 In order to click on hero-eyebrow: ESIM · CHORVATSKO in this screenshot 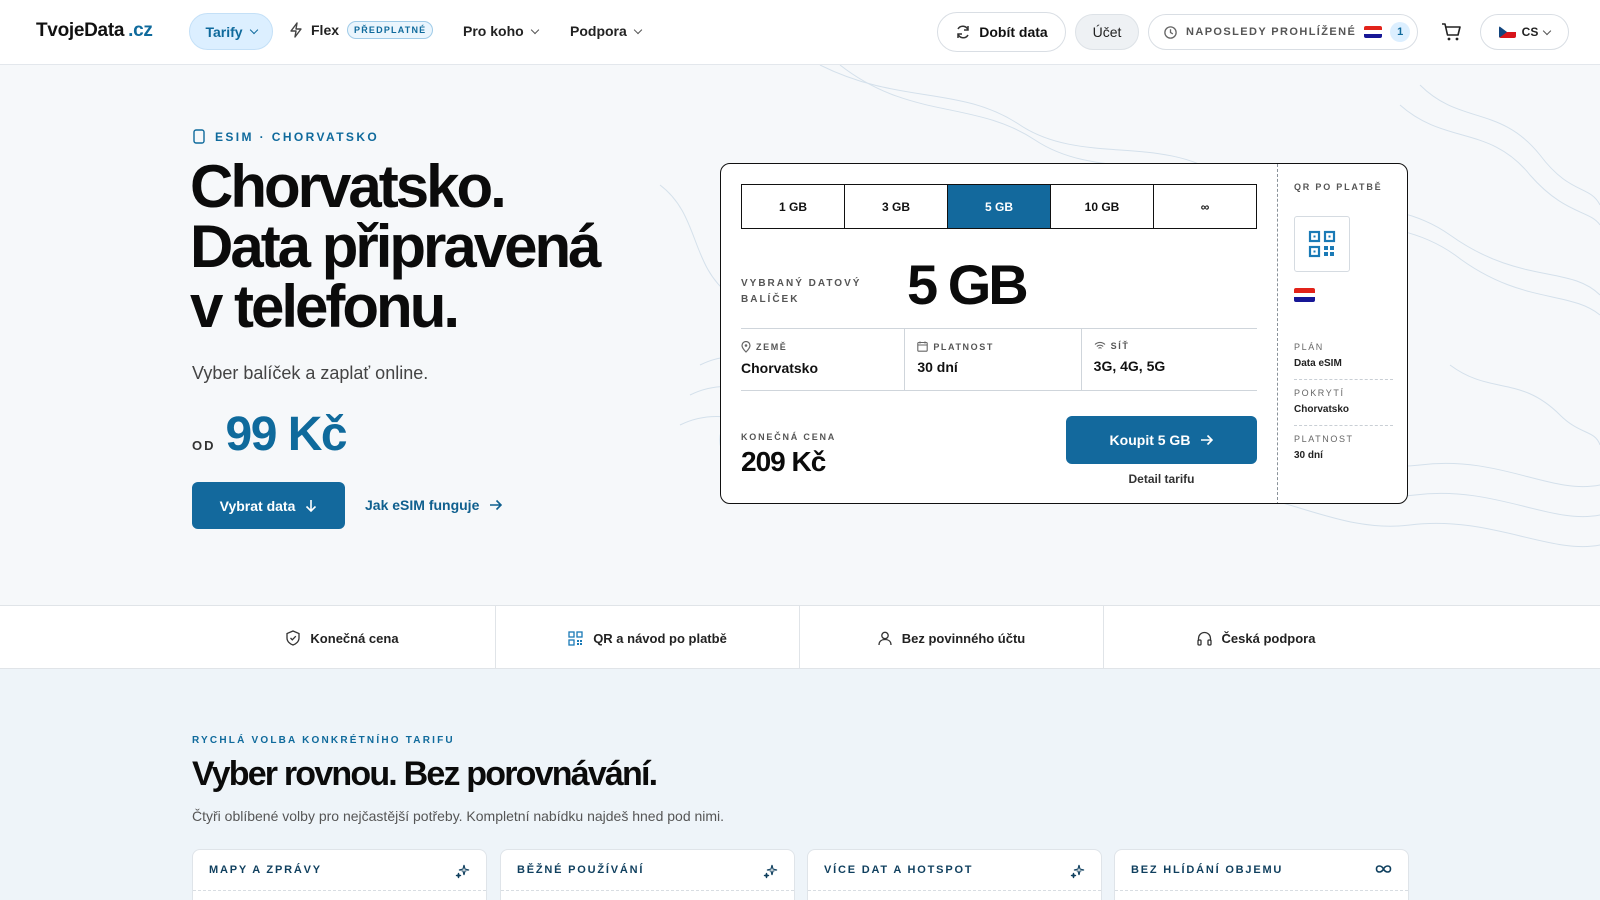, I will do `click(286, 136)`.